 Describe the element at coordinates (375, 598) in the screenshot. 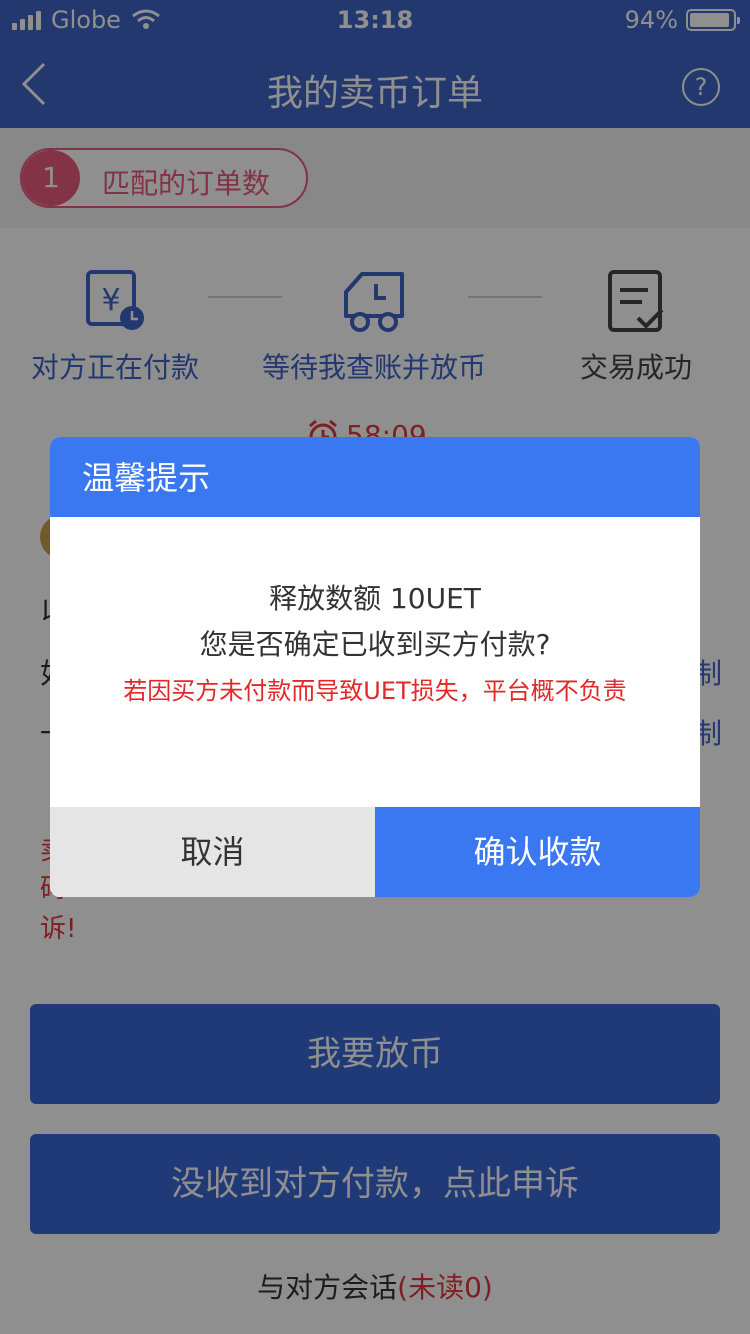

I see `release-amount: 释放数额 10UET` at that location.